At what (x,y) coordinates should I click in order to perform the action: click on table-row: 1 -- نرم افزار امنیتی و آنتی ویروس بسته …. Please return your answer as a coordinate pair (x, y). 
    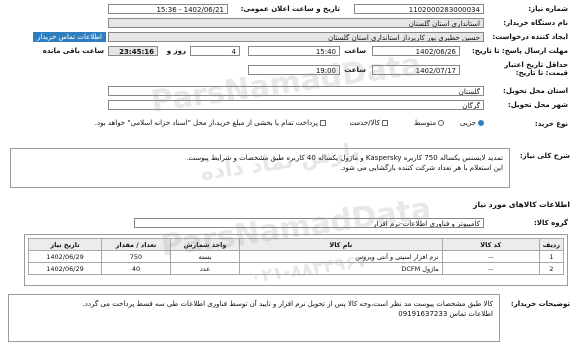
    Looking at the image, I should click on (296, 256).